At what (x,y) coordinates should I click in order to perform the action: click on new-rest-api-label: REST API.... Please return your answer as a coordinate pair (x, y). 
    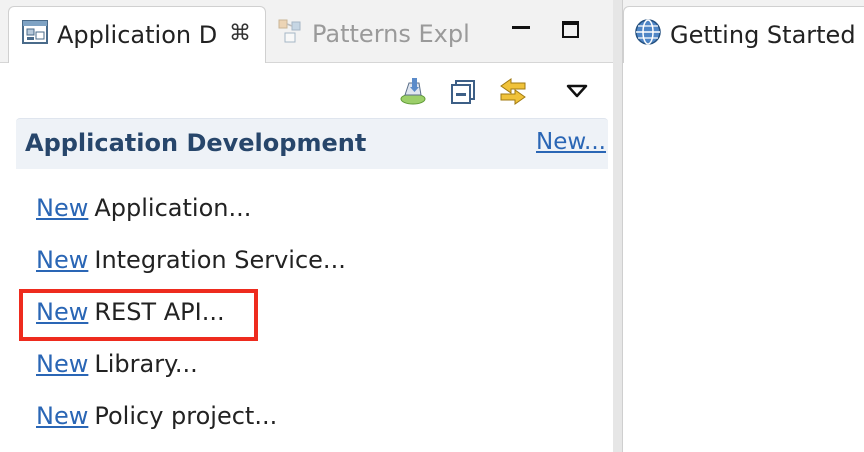
    Looking at the image, I should click on (159, 312).